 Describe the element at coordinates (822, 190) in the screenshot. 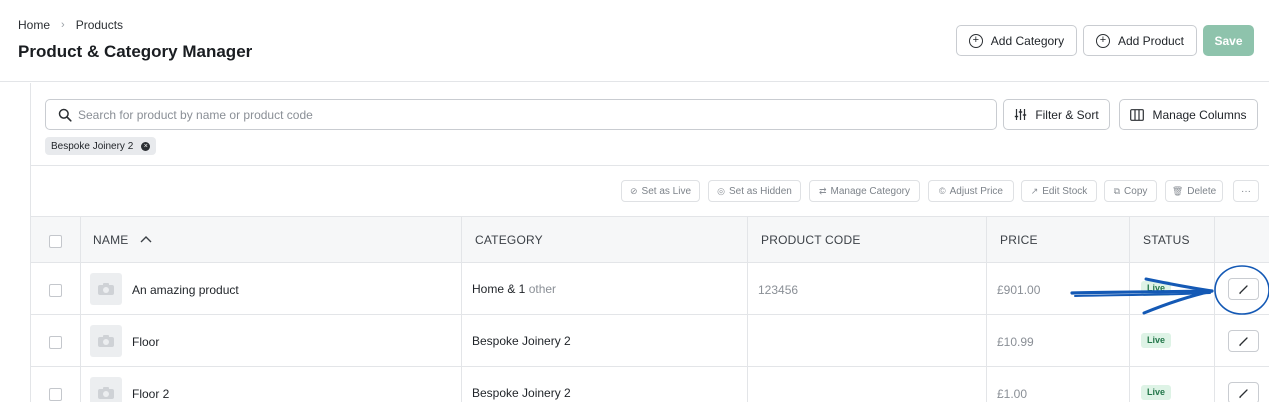

I see `swap-icon: ⇄` at that location.